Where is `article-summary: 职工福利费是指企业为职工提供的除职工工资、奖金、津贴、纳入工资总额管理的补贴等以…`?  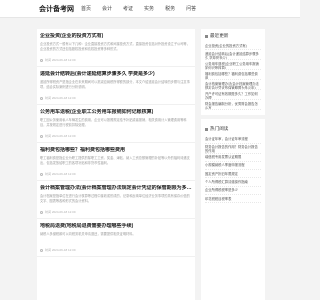
article-summary: 职工福利费是指企业为职工提供的除职工工资、奖金、津贴、纳入工资总额管理的补贴等以… is located at coordinates (115, 160).